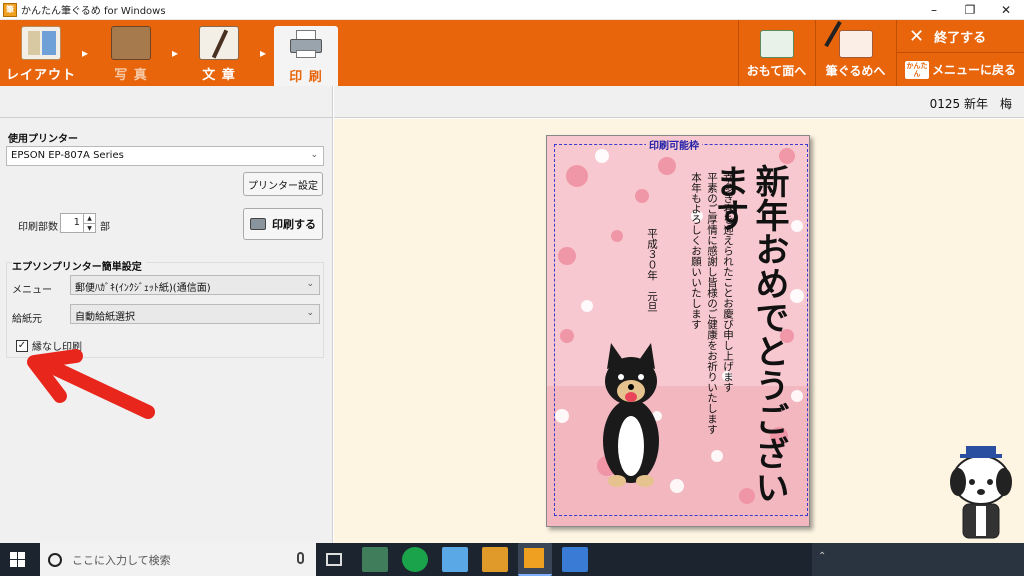 This screenshot has height=576, width=1024. Describe the element at coordinates (178, 559) in the screenshot. I see `taskbar-search: ここに入力して検索` at that location.